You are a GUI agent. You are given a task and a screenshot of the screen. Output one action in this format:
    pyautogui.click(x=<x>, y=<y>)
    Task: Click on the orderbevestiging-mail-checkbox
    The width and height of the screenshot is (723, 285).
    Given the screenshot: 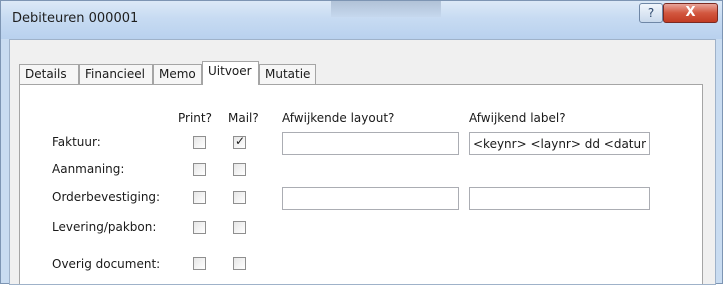 What is the action you would take?
    pyautogui.click(x=239, y=197)
    